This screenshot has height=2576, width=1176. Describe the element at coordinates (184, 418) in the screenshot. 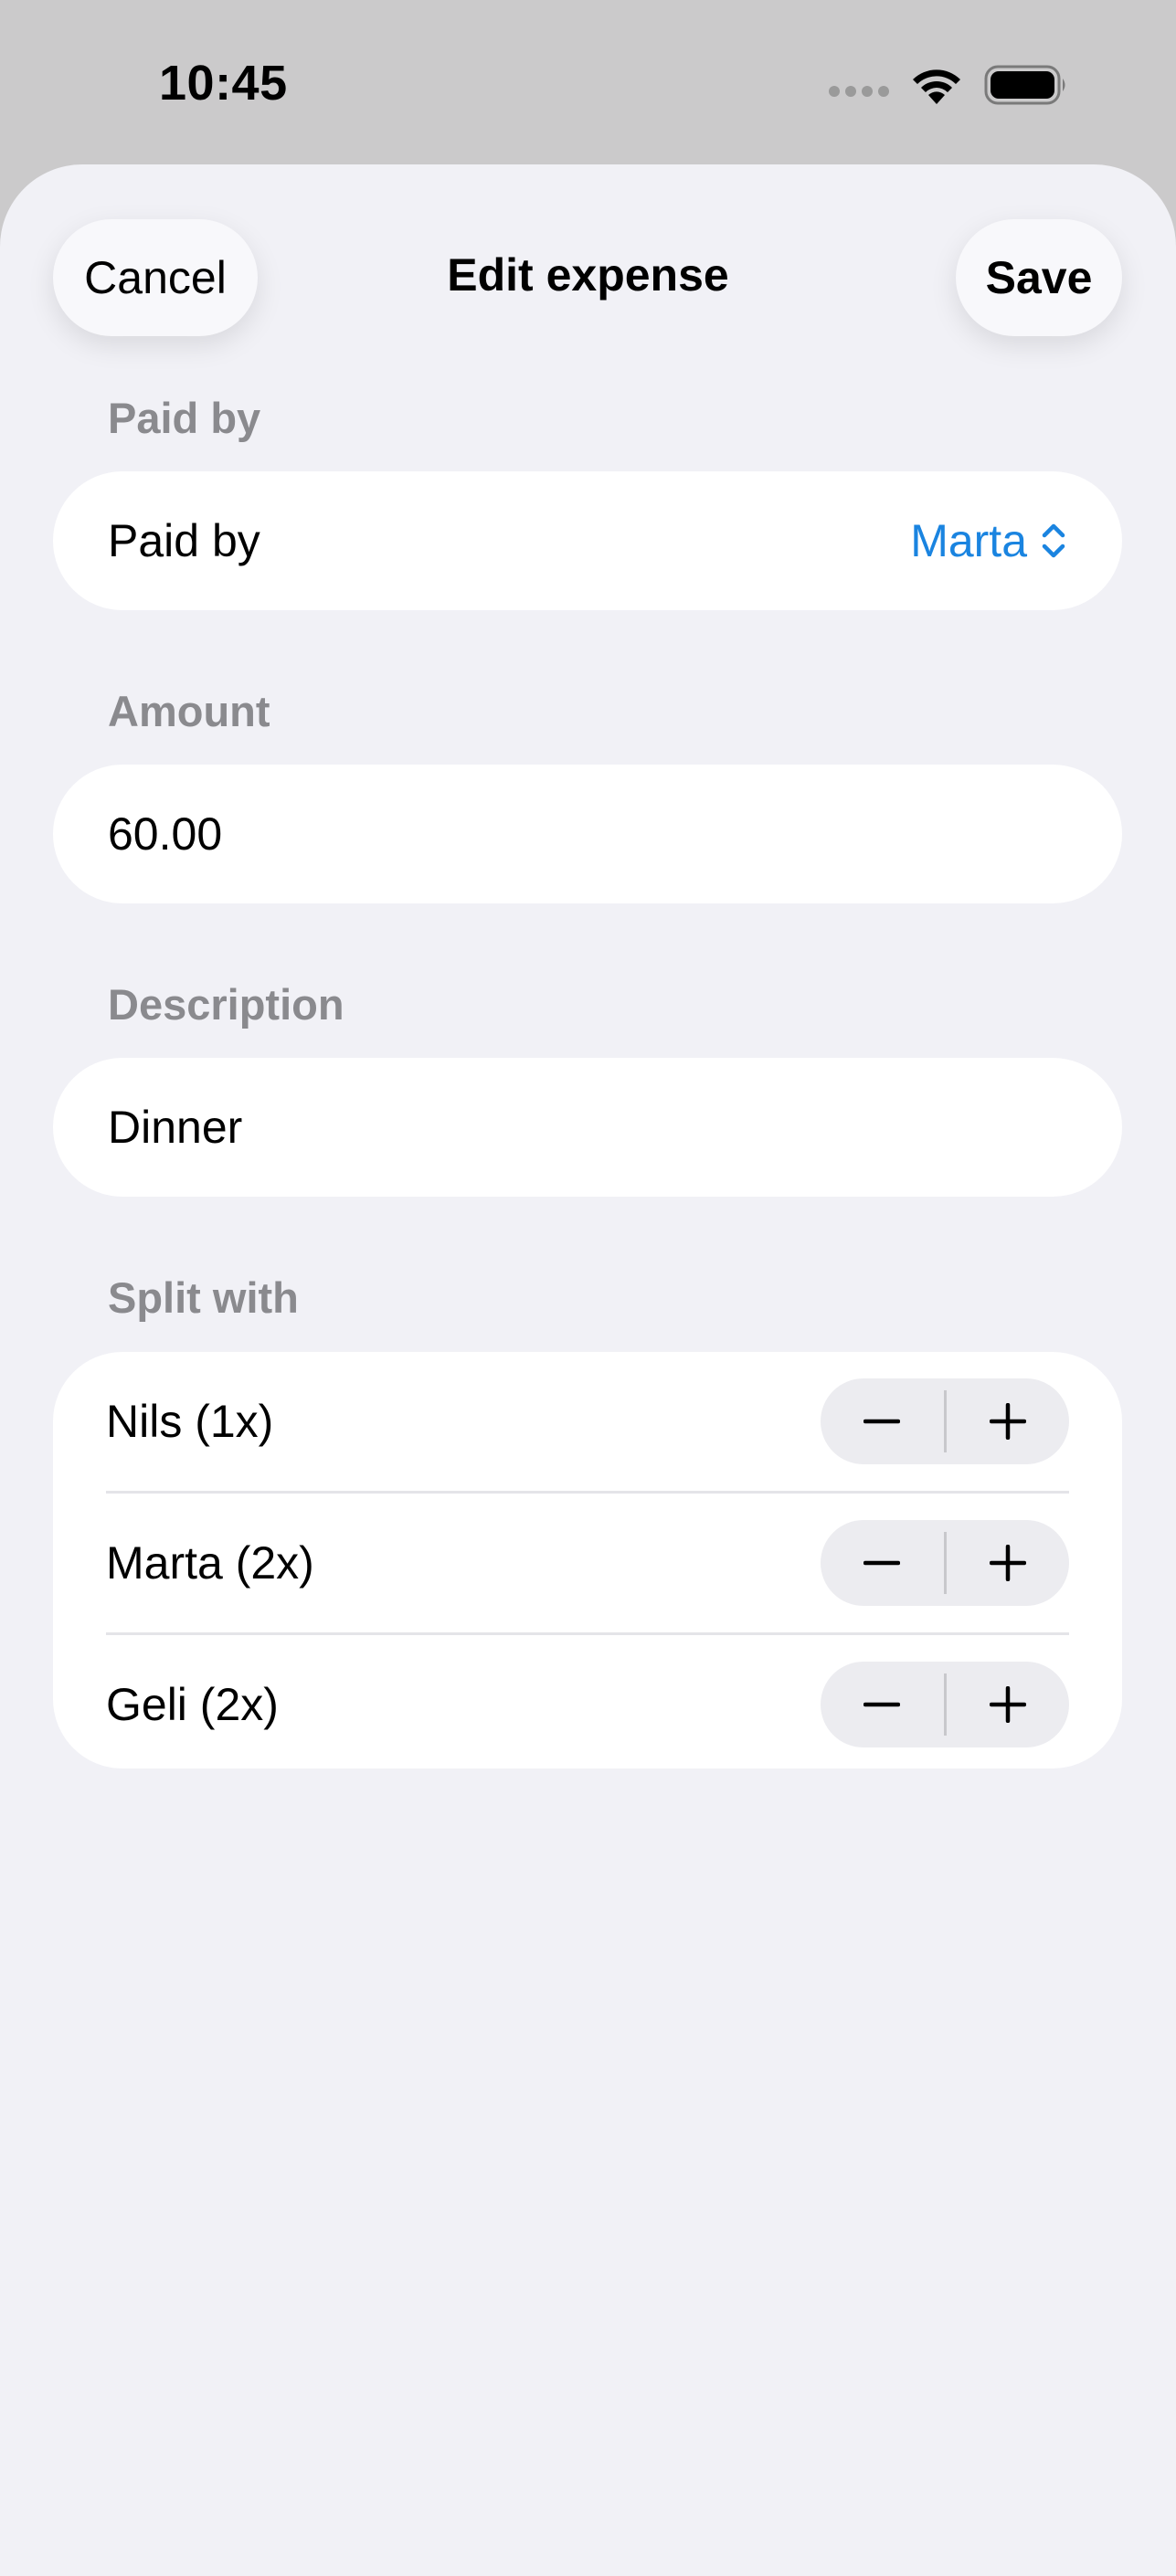

I see `paid-by-section-label: Paid by` at that location.